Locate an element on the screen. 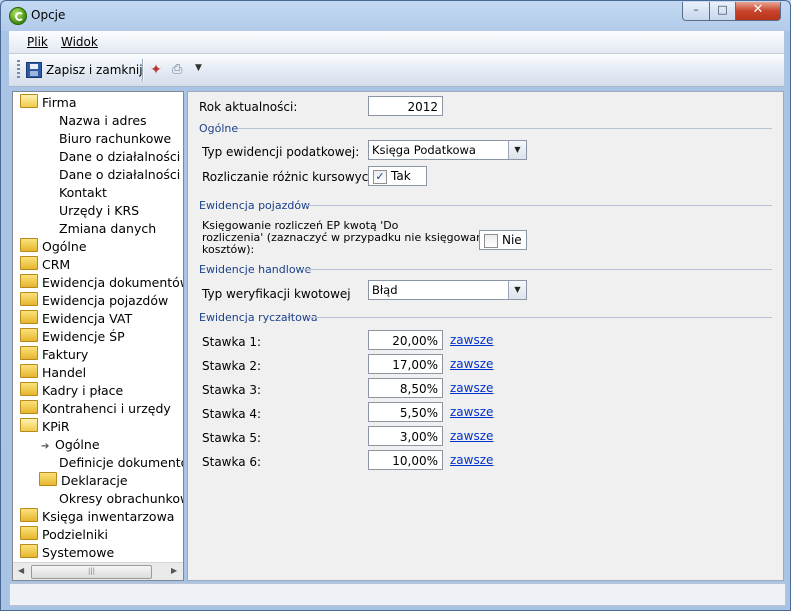  ksiegowanie-checkbox is located at coordinates (491, 241).